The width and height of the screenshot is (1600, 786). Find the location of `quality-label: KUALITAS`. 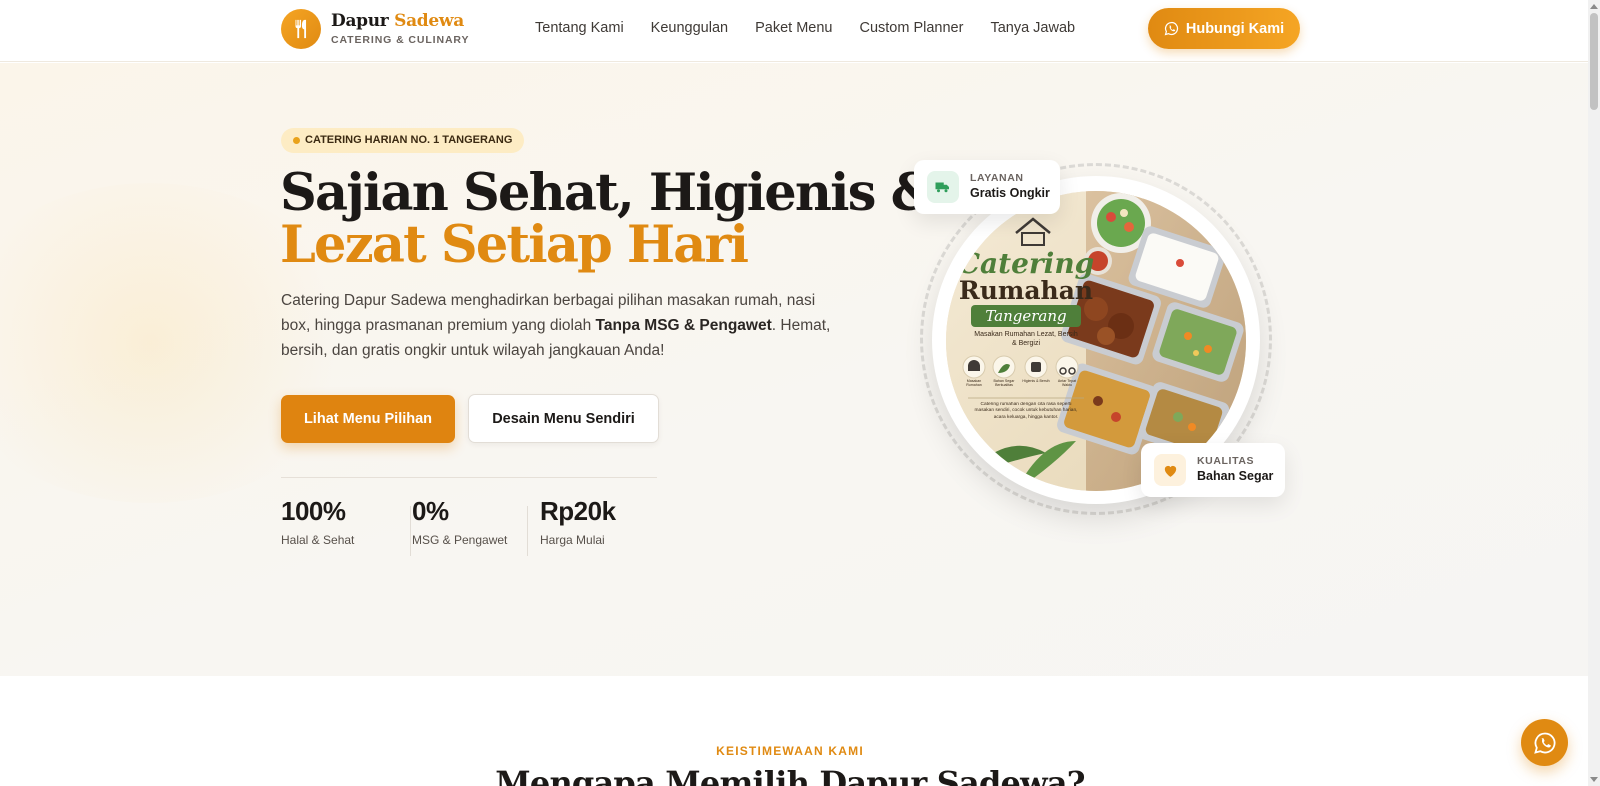

quality-label: KUALITAS is located at coordinates (1226, 461).